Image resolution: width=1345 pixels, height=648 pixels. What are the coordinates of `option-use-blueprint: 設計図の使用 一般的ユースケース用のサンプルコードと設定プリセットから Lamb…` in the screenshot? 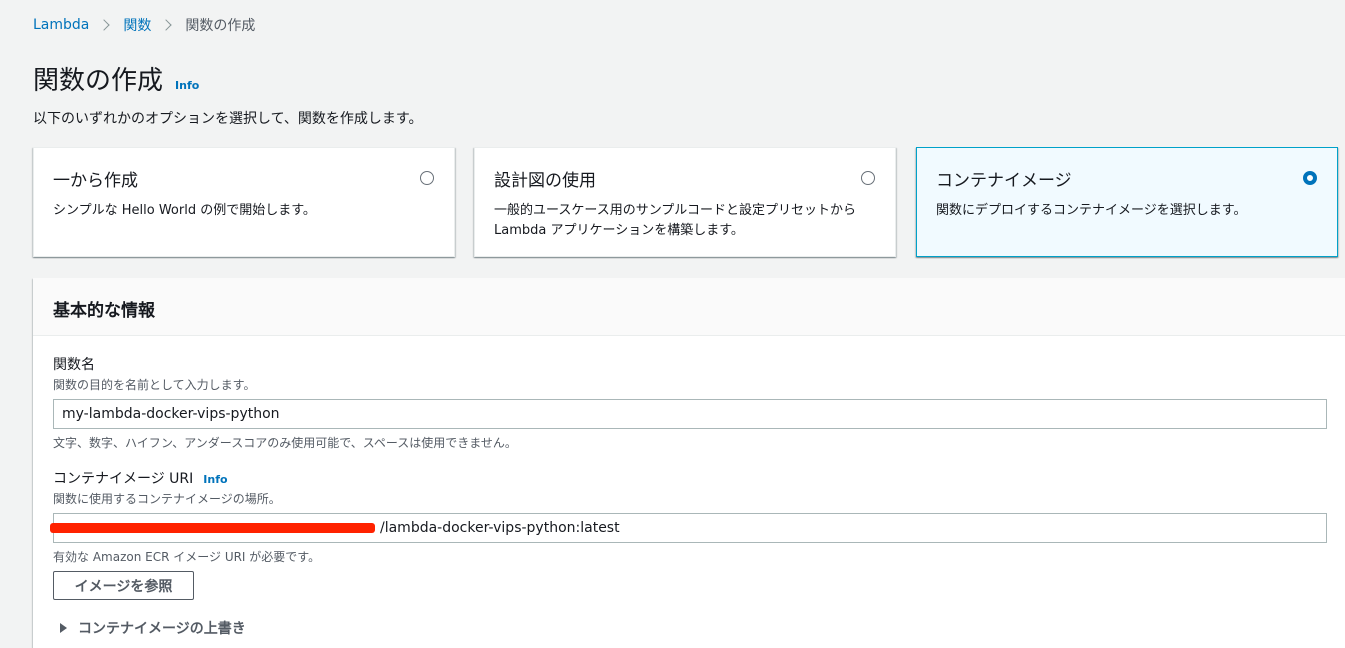 It's located at (685, 202).